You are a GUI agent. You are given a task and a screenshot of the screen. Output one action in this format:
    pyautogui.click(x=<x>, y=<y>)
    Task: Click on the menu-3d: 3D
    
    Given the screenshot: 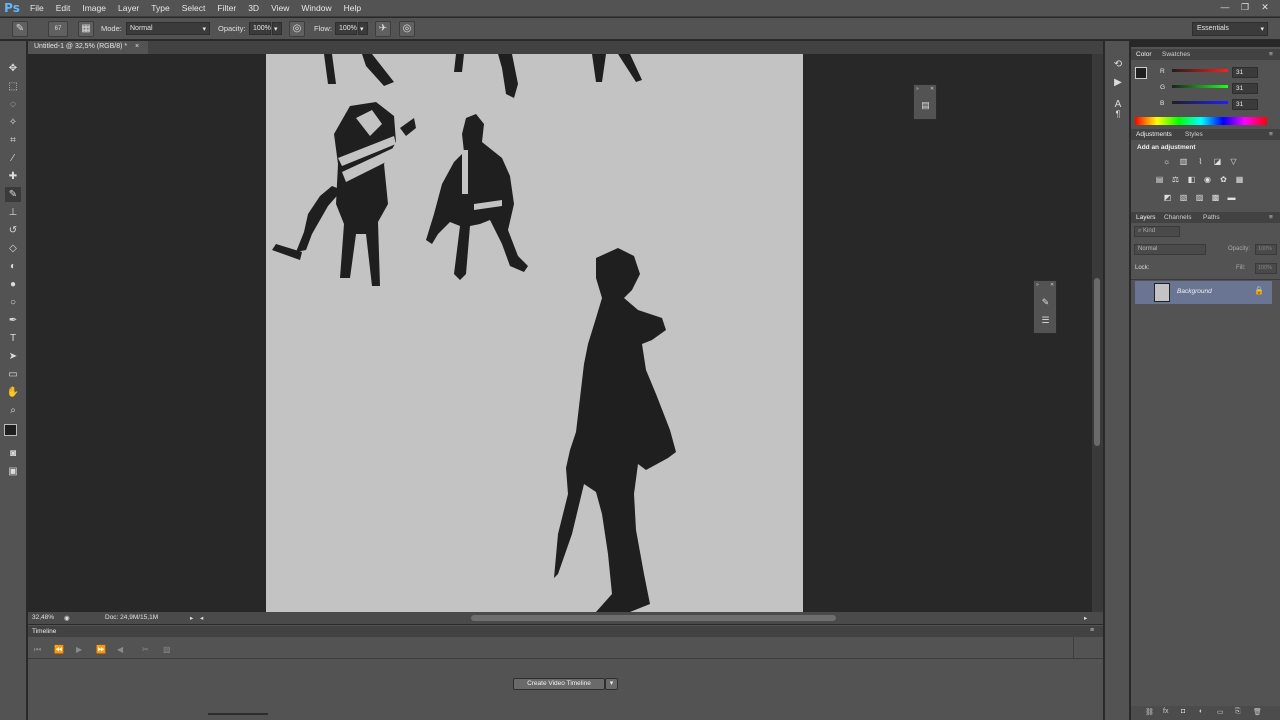 What is the action you would take?
    pyautogui.click(x=253, y=8)
    